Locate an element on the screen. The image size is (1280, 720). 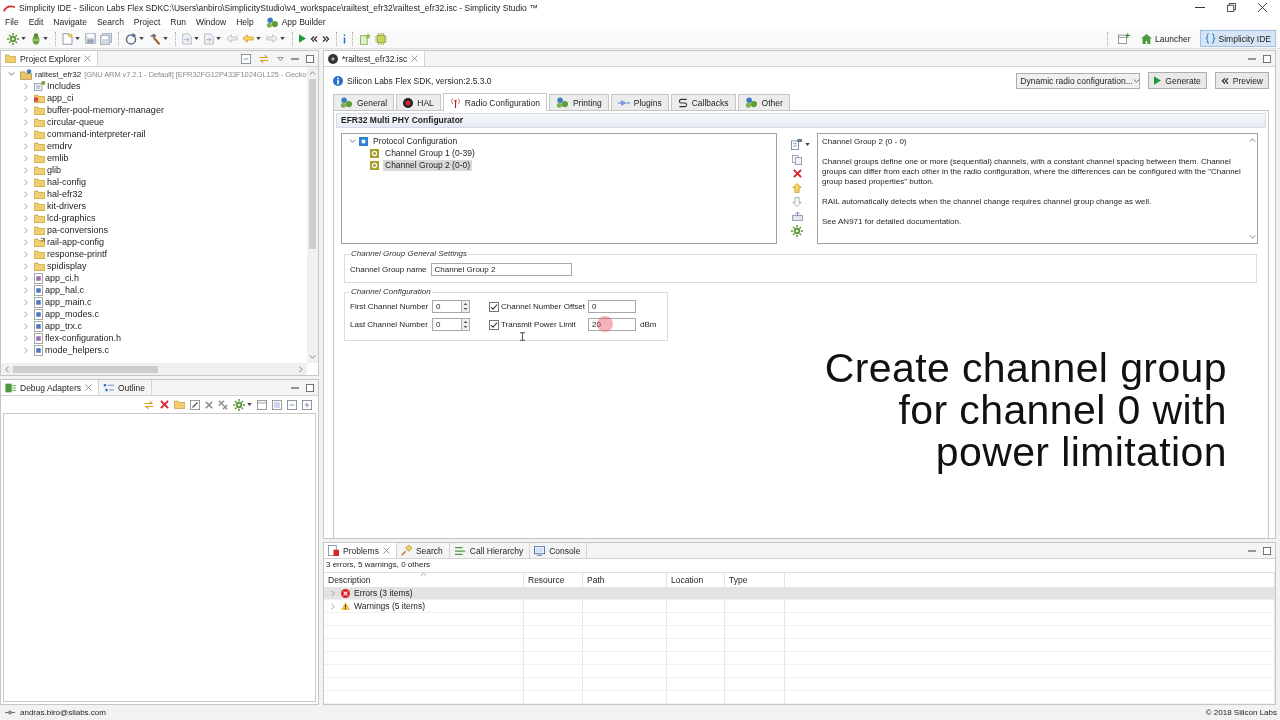
open-perspective-icon is located at coordinates (1124, 38).